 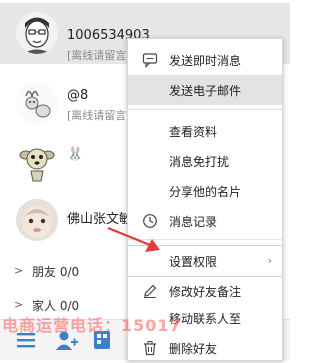 What do you see at coordinates (56, 306) in the screenshot?
I see `group-label: 家人 0/0` at bounding box center [56, 306].